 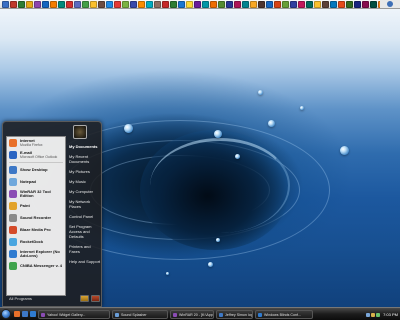 What do you see at coordinates (390, 4) in the screenshot?
I see `toolbar-menu-button` at bounding box center [390, 4].